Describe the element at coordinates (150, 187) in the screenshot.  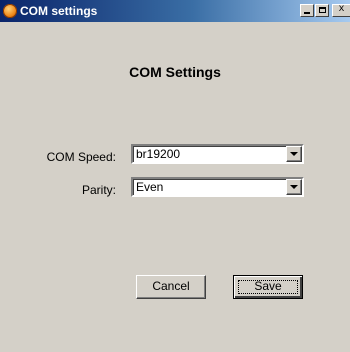
I see `parity-value: Even` at that location.